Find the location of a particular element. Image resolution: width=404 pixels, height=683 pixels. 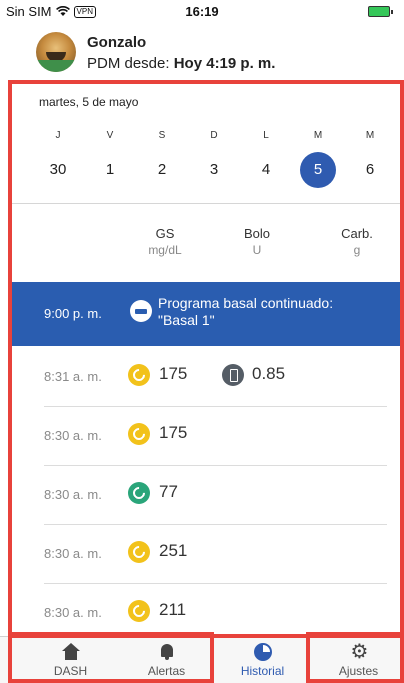

battery-icon is located at coordinates (380, 11).